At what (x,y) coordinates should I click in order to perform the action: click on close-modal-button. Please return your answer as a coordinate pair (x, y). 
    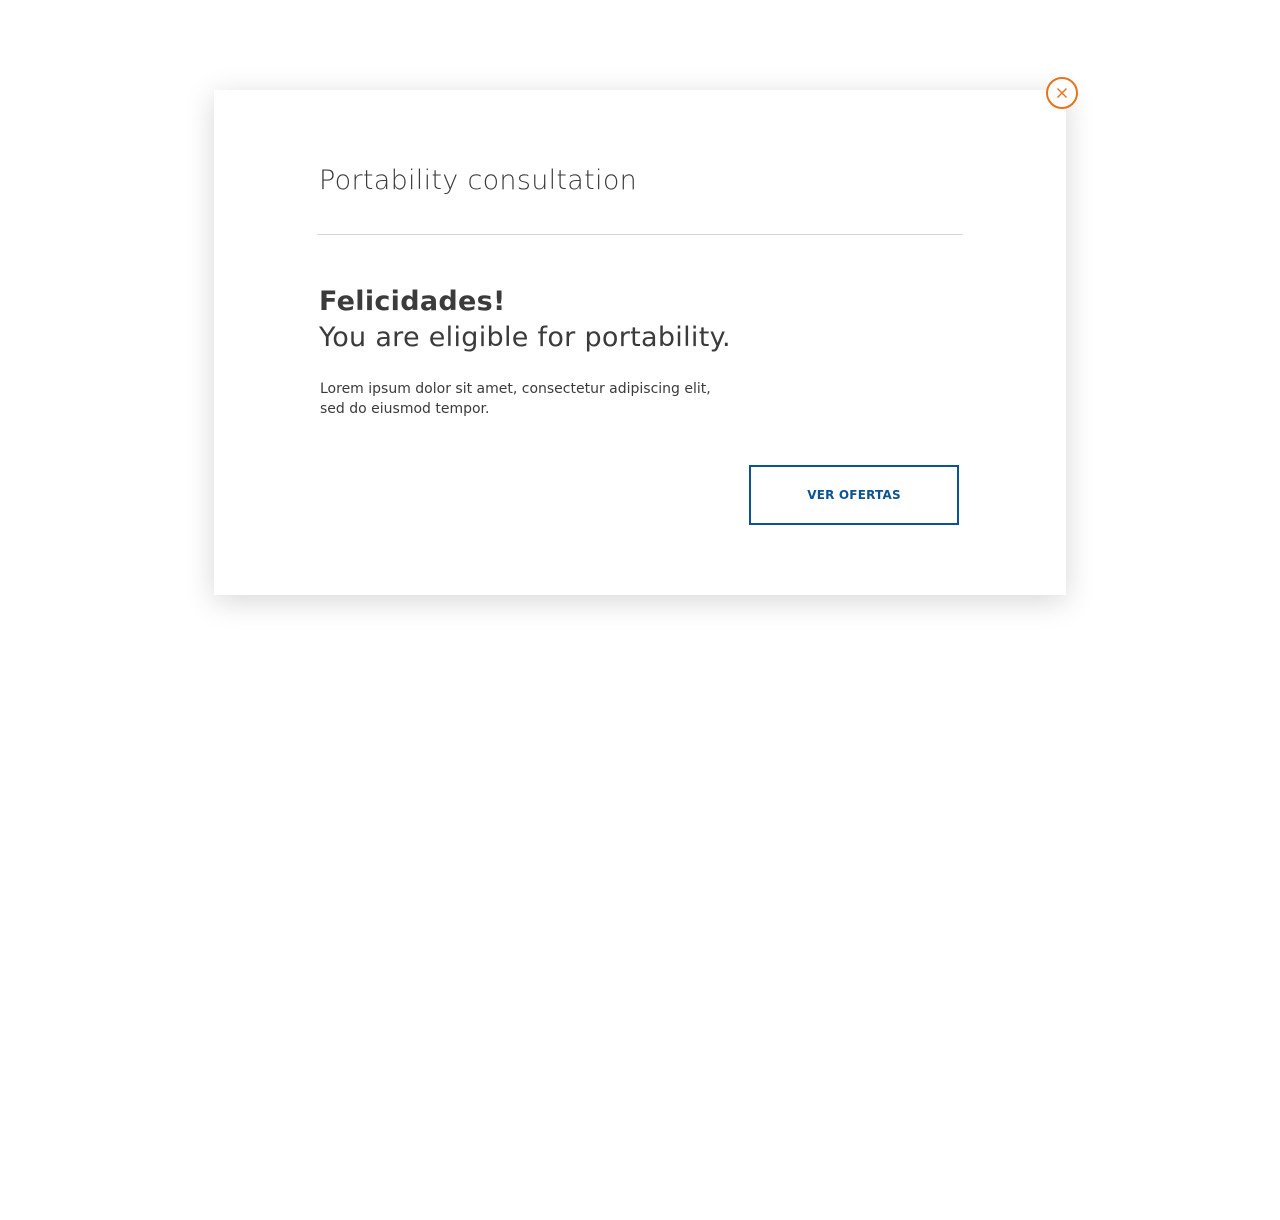
    Looking at the image, I should click on (1062, 93).